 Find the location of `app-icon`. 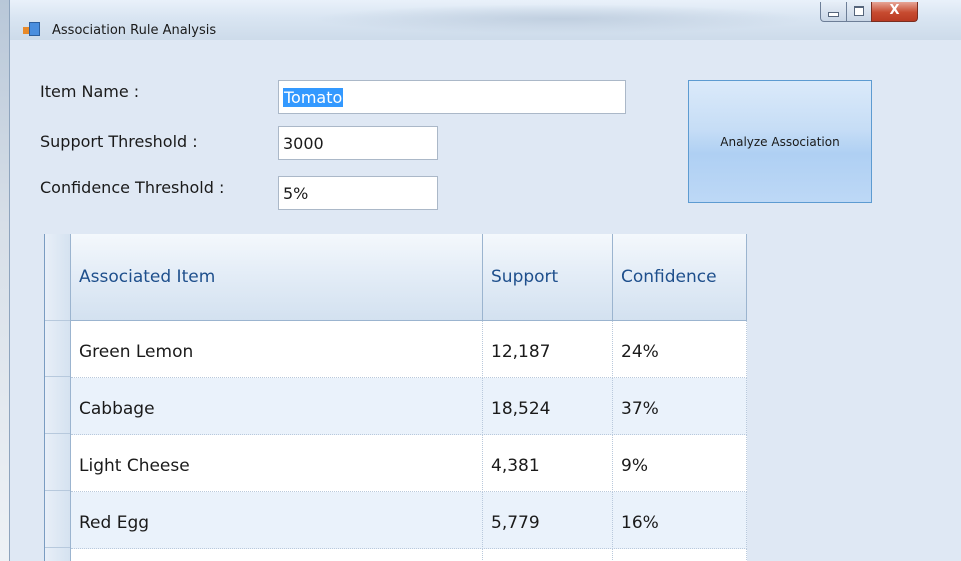

app-icon is located at coordinates (31, 29).